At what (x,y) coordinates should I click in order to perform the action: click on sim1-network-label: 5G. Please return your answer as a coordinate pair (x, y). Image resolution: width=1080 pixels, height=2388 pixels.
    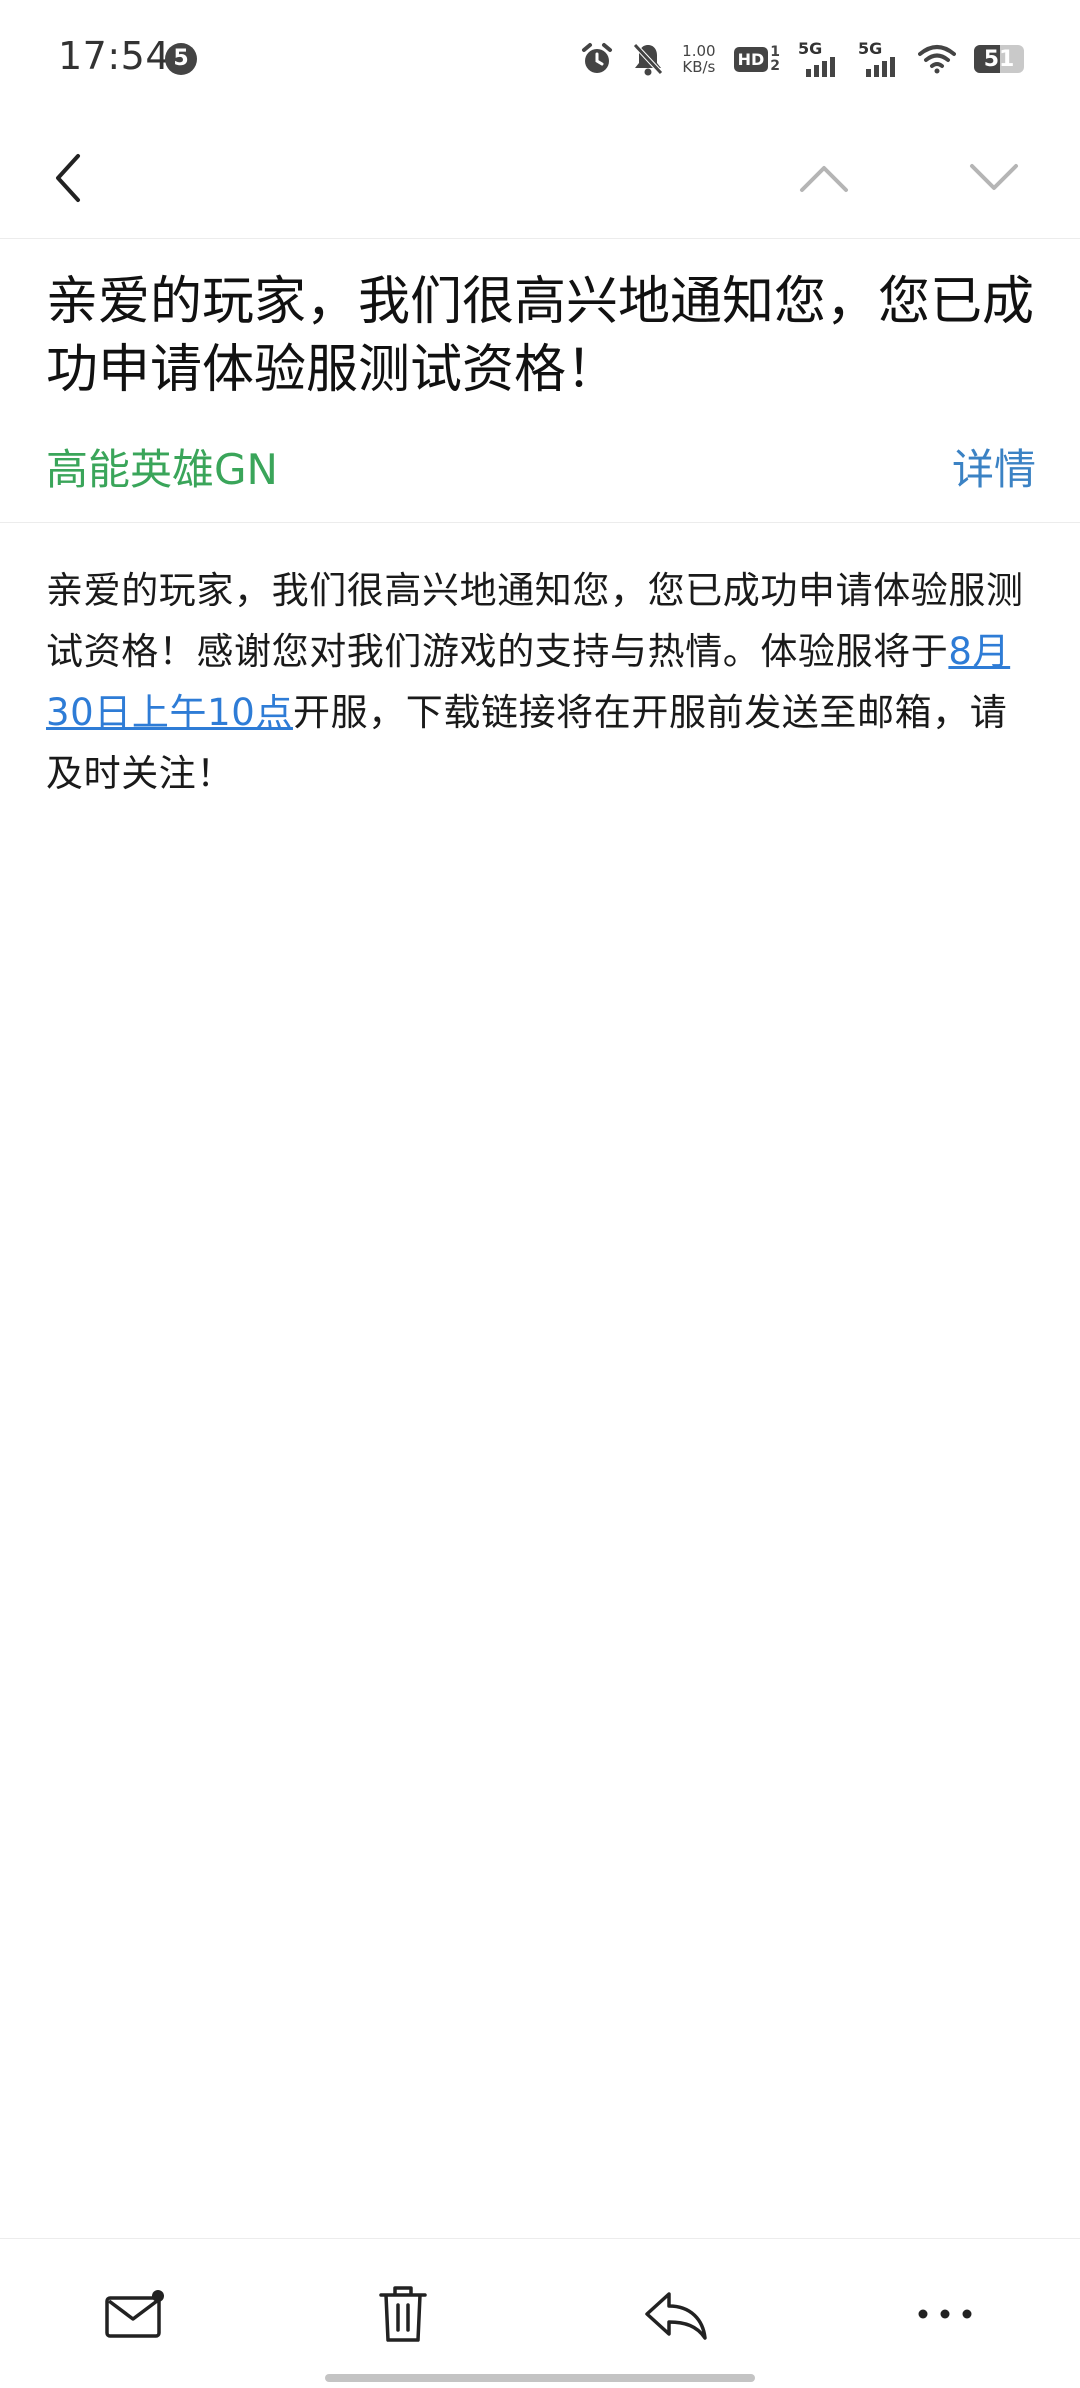
    Looking at the image, I should click on (810, 48).